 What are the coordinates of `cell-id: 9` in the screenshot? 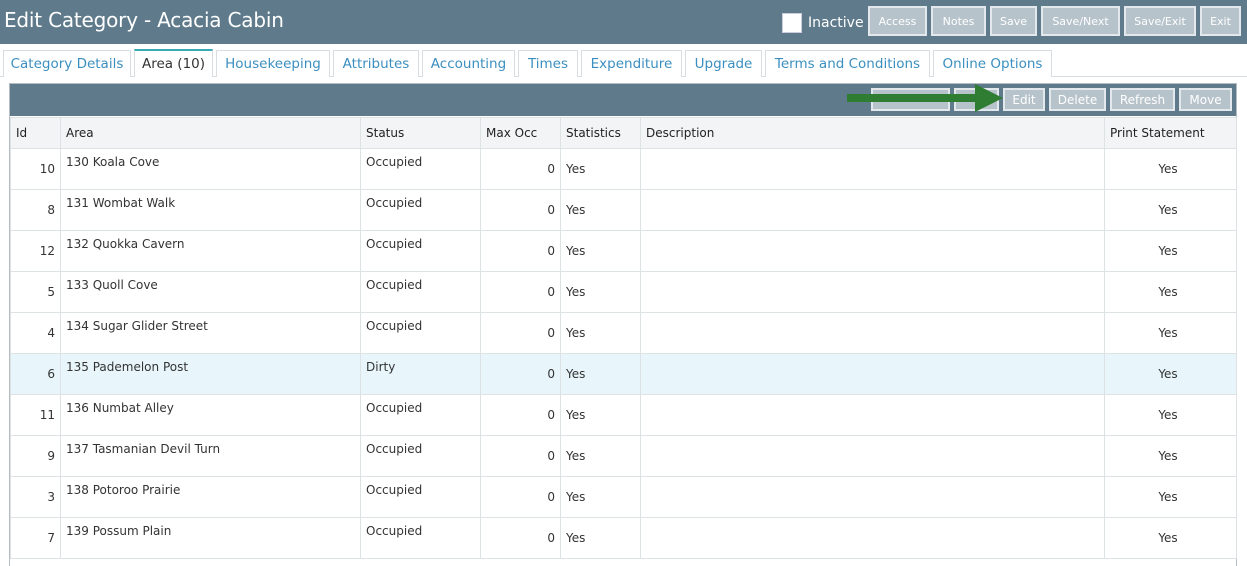 It's located at (35, 456).